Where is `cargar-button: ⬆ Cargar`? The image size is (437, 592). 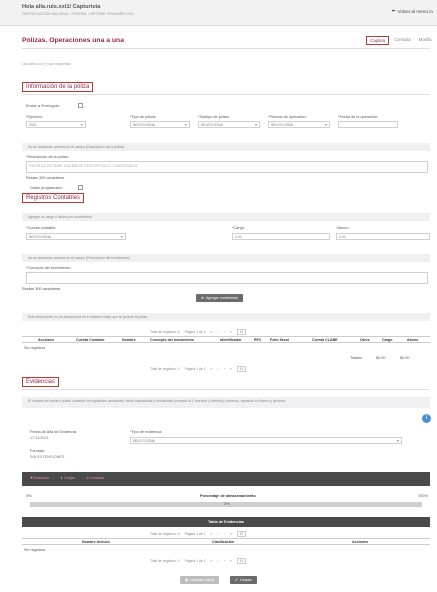 cargar-button: ⬆ Cargar is located at coordinates (67, 478).